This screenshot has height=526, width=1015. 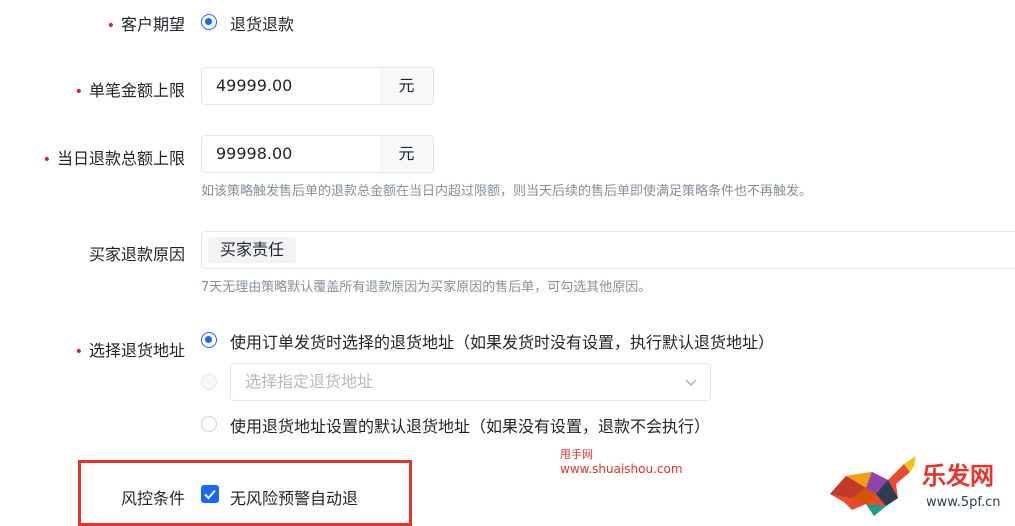 What do you see at coordinates (470, 426) in the screenshot?
I see `return-address-option-default: 使用退货地址设置的默认退货地址（如果没有设置，退款不会执行）` at bounding box center [470, 426].